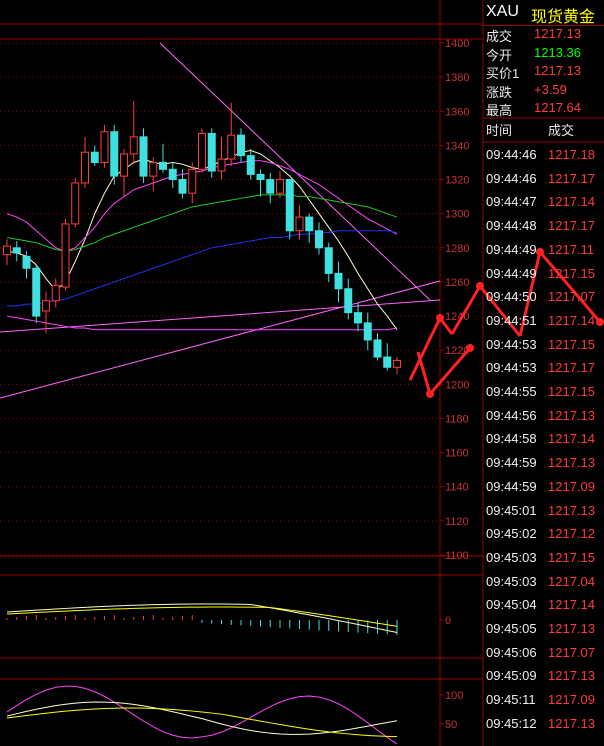 The image size is (604, 746). Describe the element at coordinates (543, 178) in the screenshot. I see `tick-row: 09:44:46 1217.17` at that location.